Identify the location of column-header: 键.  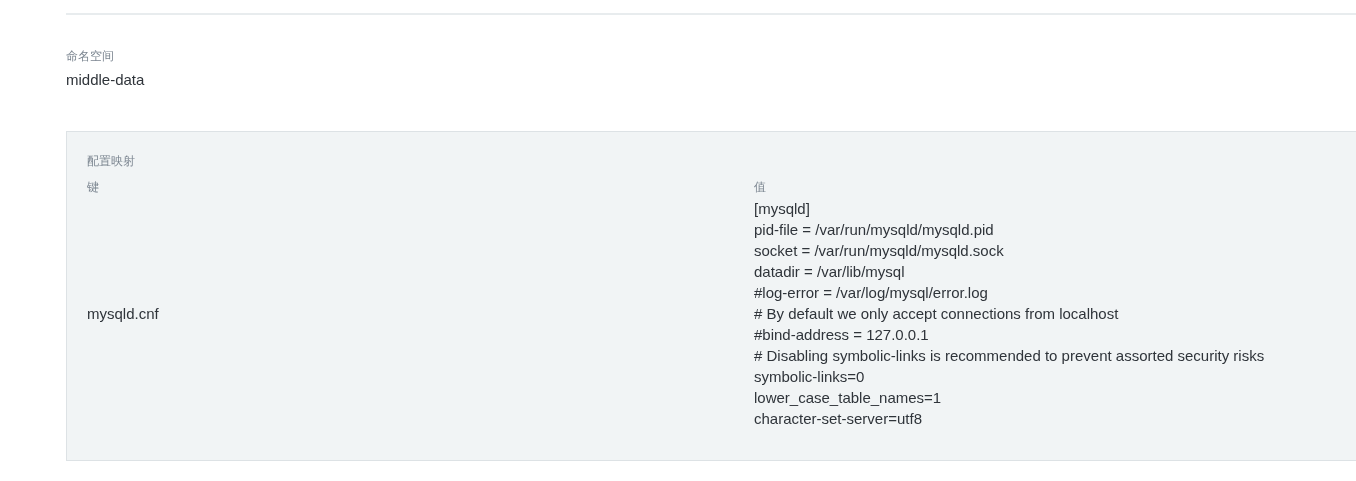
(93, 187).